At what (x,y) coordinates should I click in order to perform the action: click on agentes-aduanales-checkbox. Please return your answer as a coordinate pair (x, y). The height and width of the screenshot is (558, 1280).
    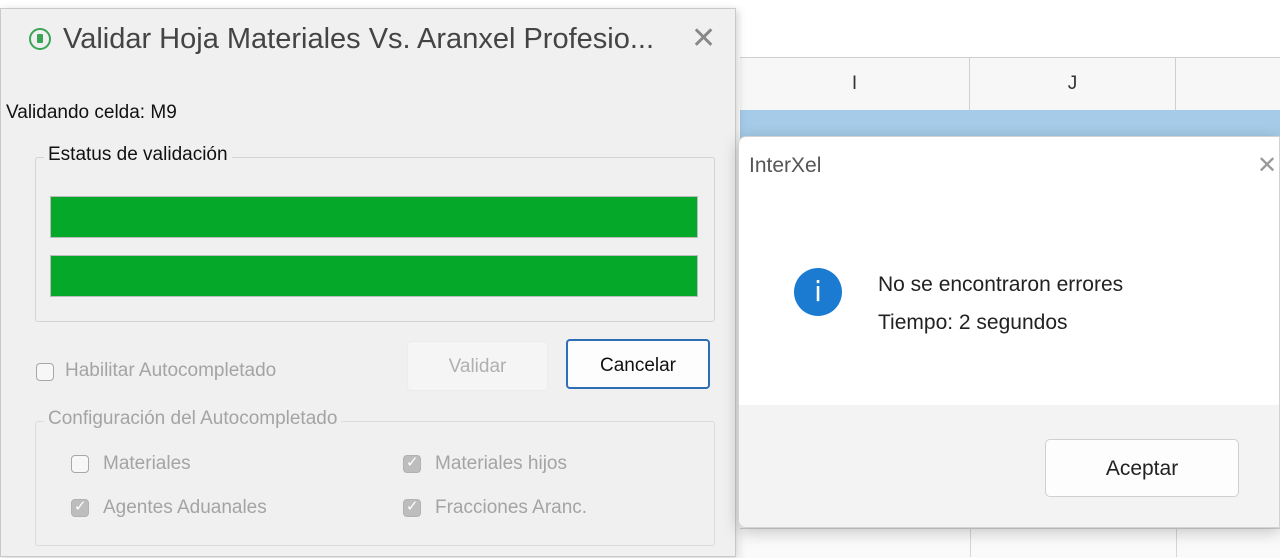
    Looking at the image, I should click on (80, 507).